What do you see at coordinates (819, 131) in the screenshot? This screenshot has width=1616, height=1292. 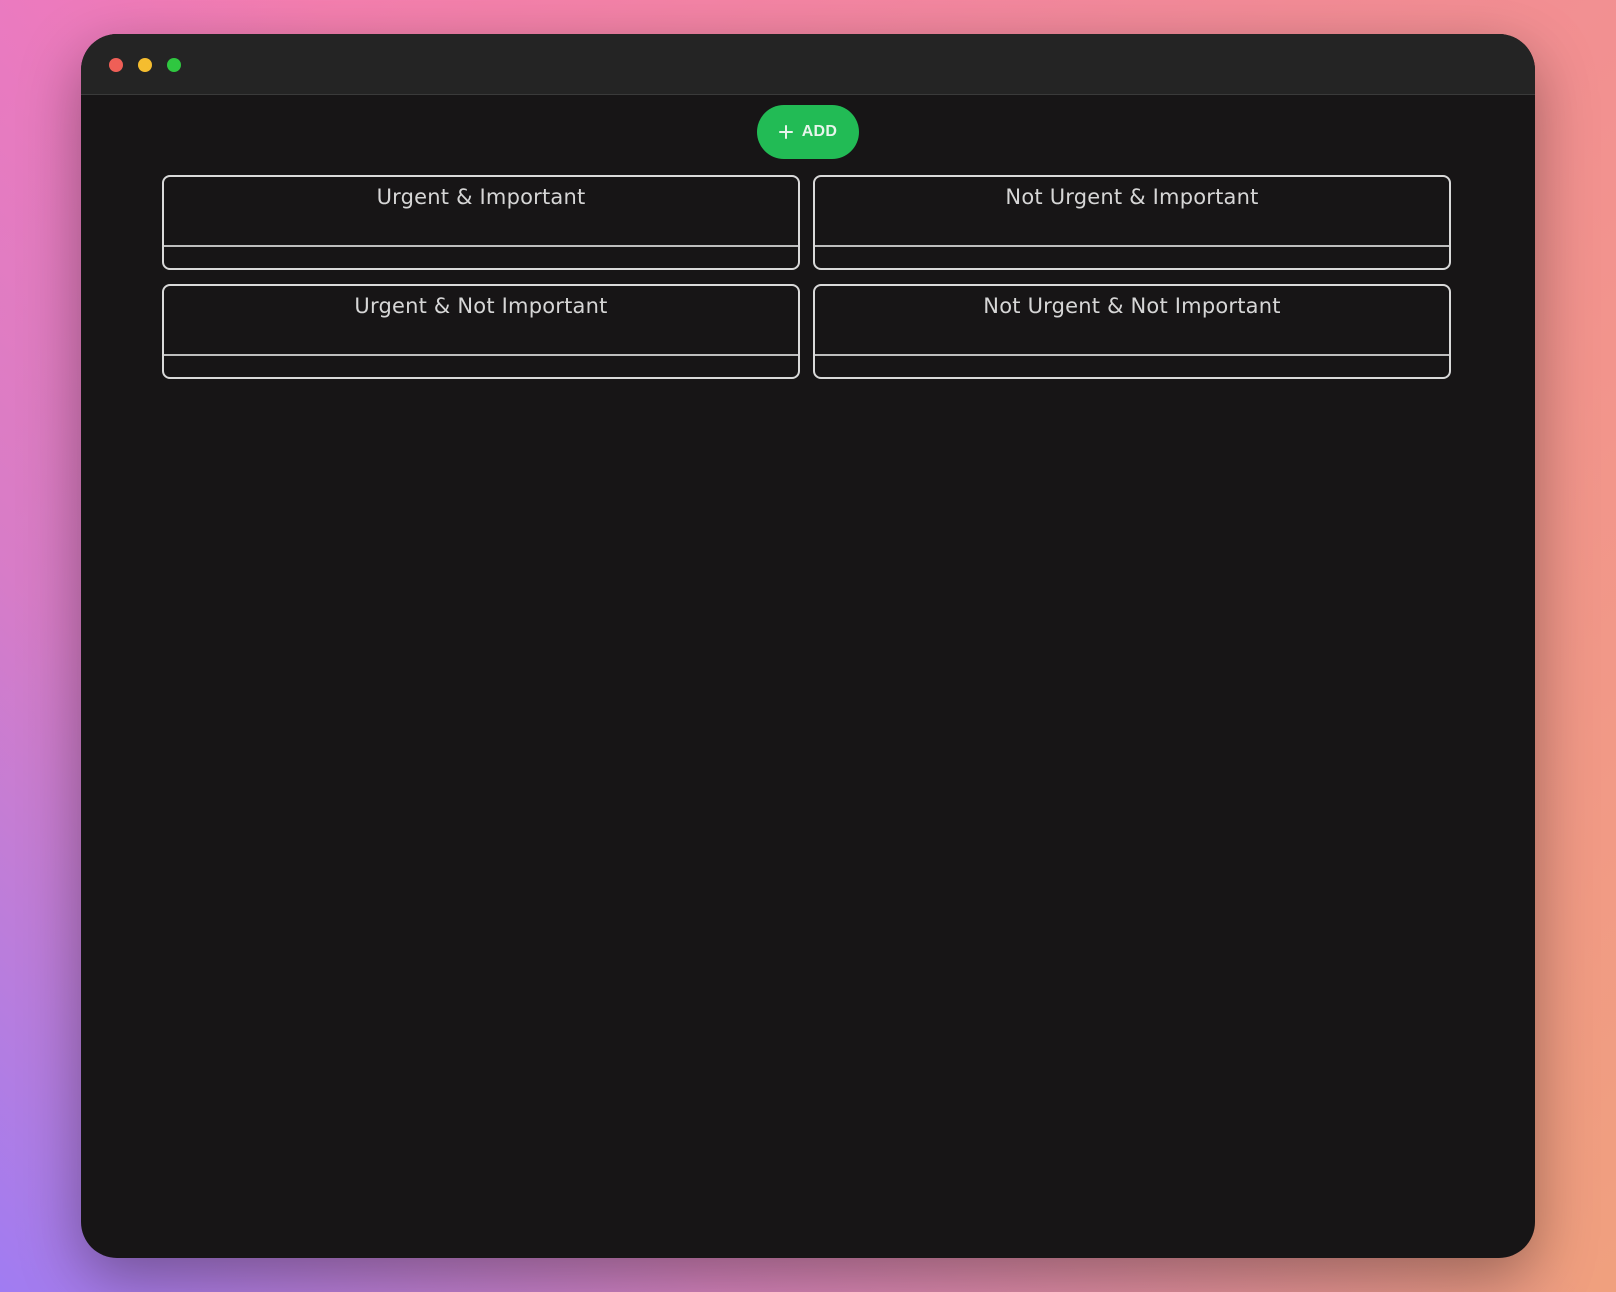 I see `add-button-label: ADD` at bounding box center [819, 131].